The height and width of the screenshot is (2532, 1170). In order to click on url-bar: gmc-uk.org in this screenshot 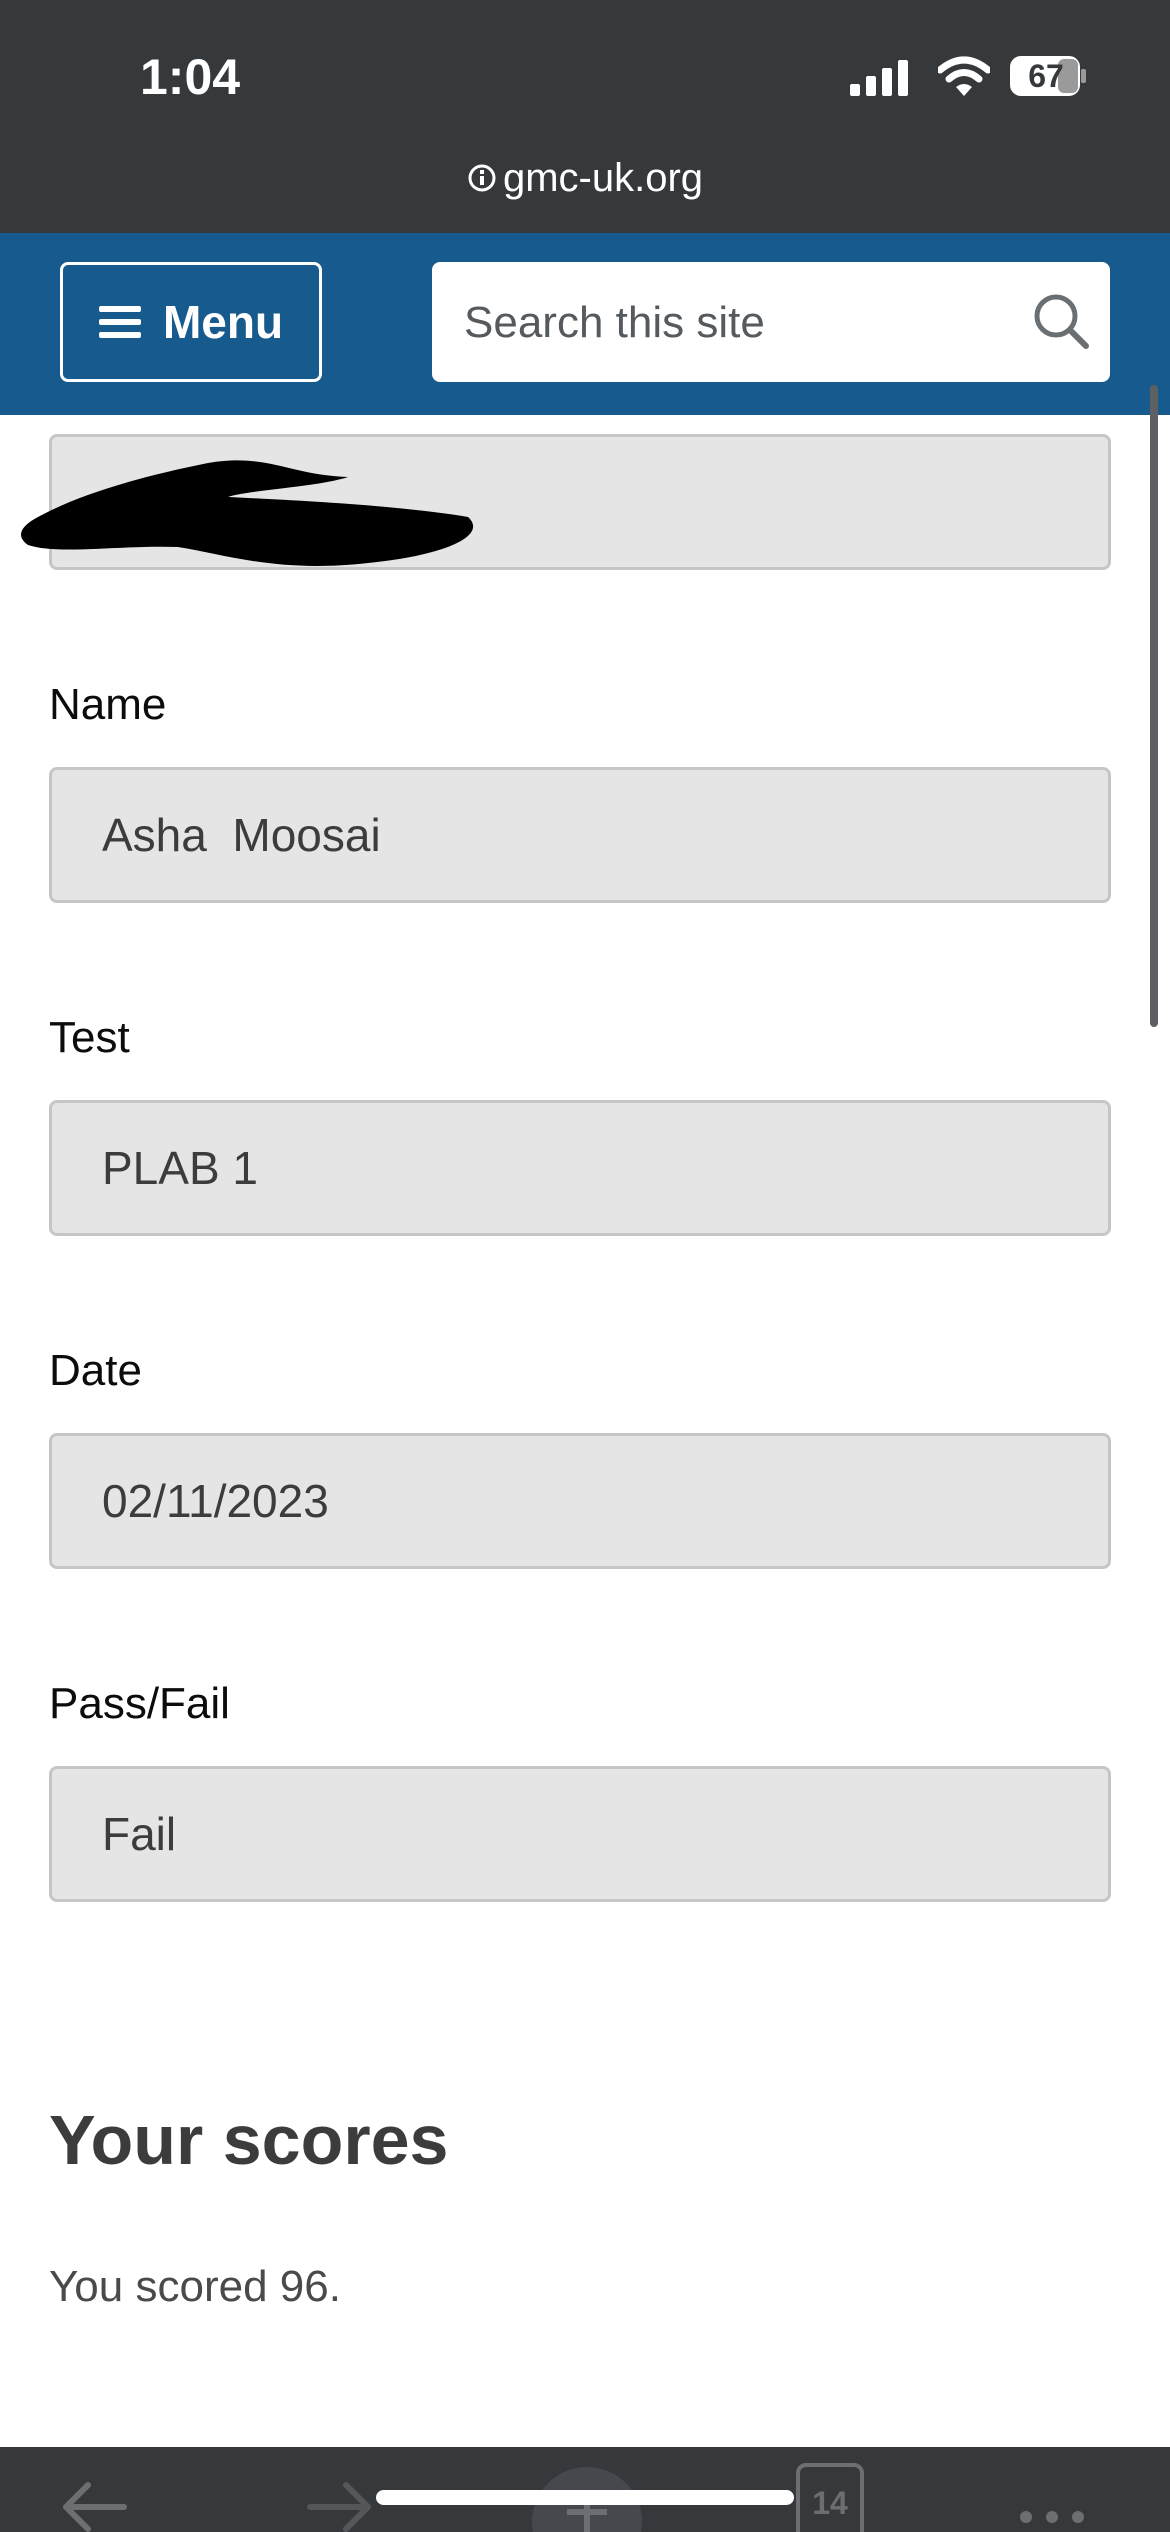, I will do `click(585, 178)`.